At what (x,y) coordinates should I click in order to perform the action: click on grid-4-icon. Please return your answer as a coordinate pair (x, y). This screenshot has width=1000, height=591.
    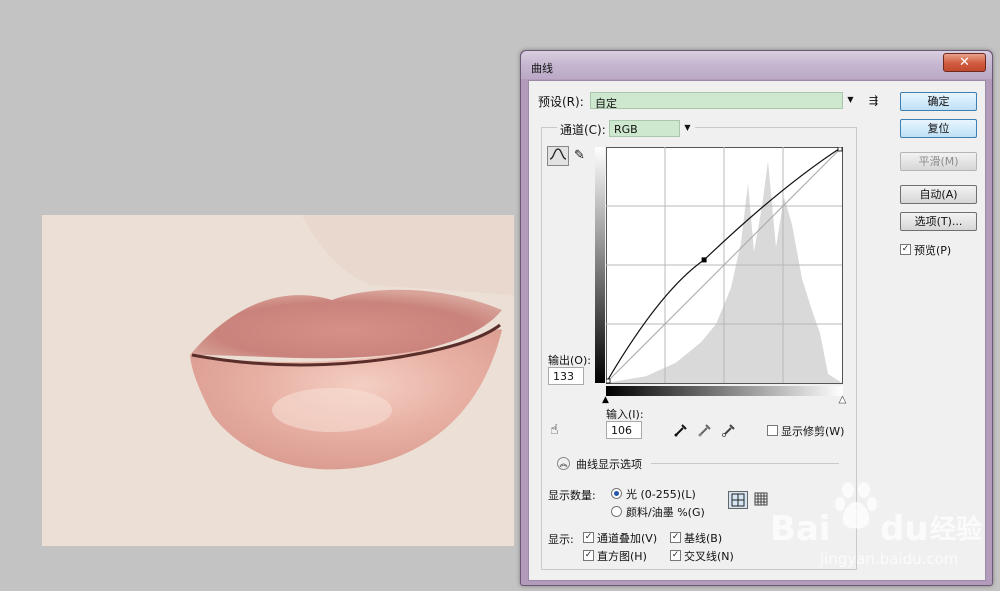
    Looking at the image, I should click on (738, 500).